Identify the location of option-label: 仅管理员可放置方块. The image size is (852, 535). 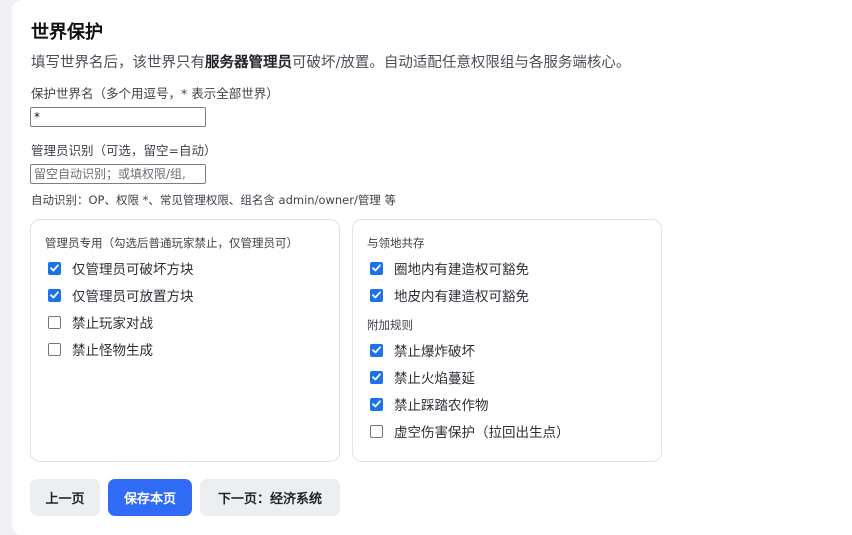
(133, 297).